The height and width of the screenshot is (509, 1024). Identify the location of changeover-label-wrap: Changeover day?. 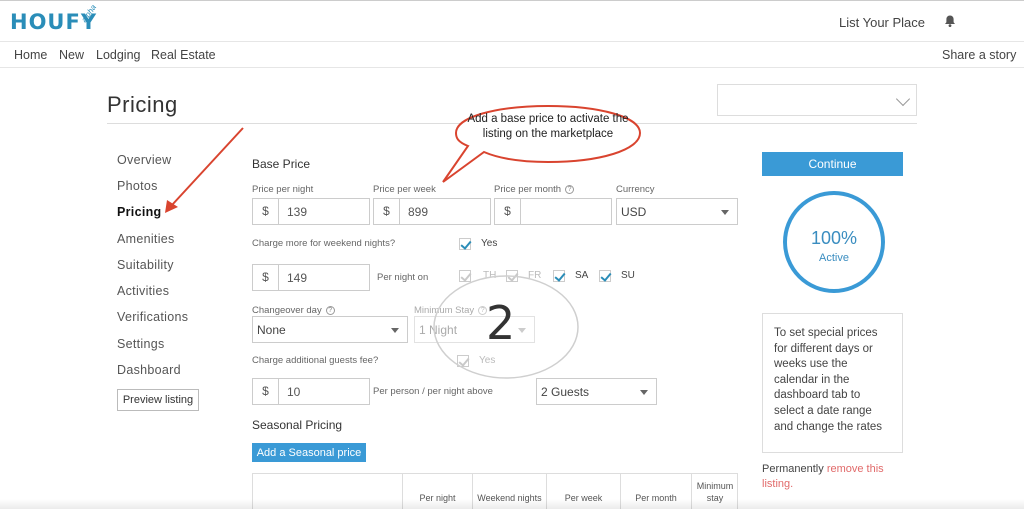
(293, 310).